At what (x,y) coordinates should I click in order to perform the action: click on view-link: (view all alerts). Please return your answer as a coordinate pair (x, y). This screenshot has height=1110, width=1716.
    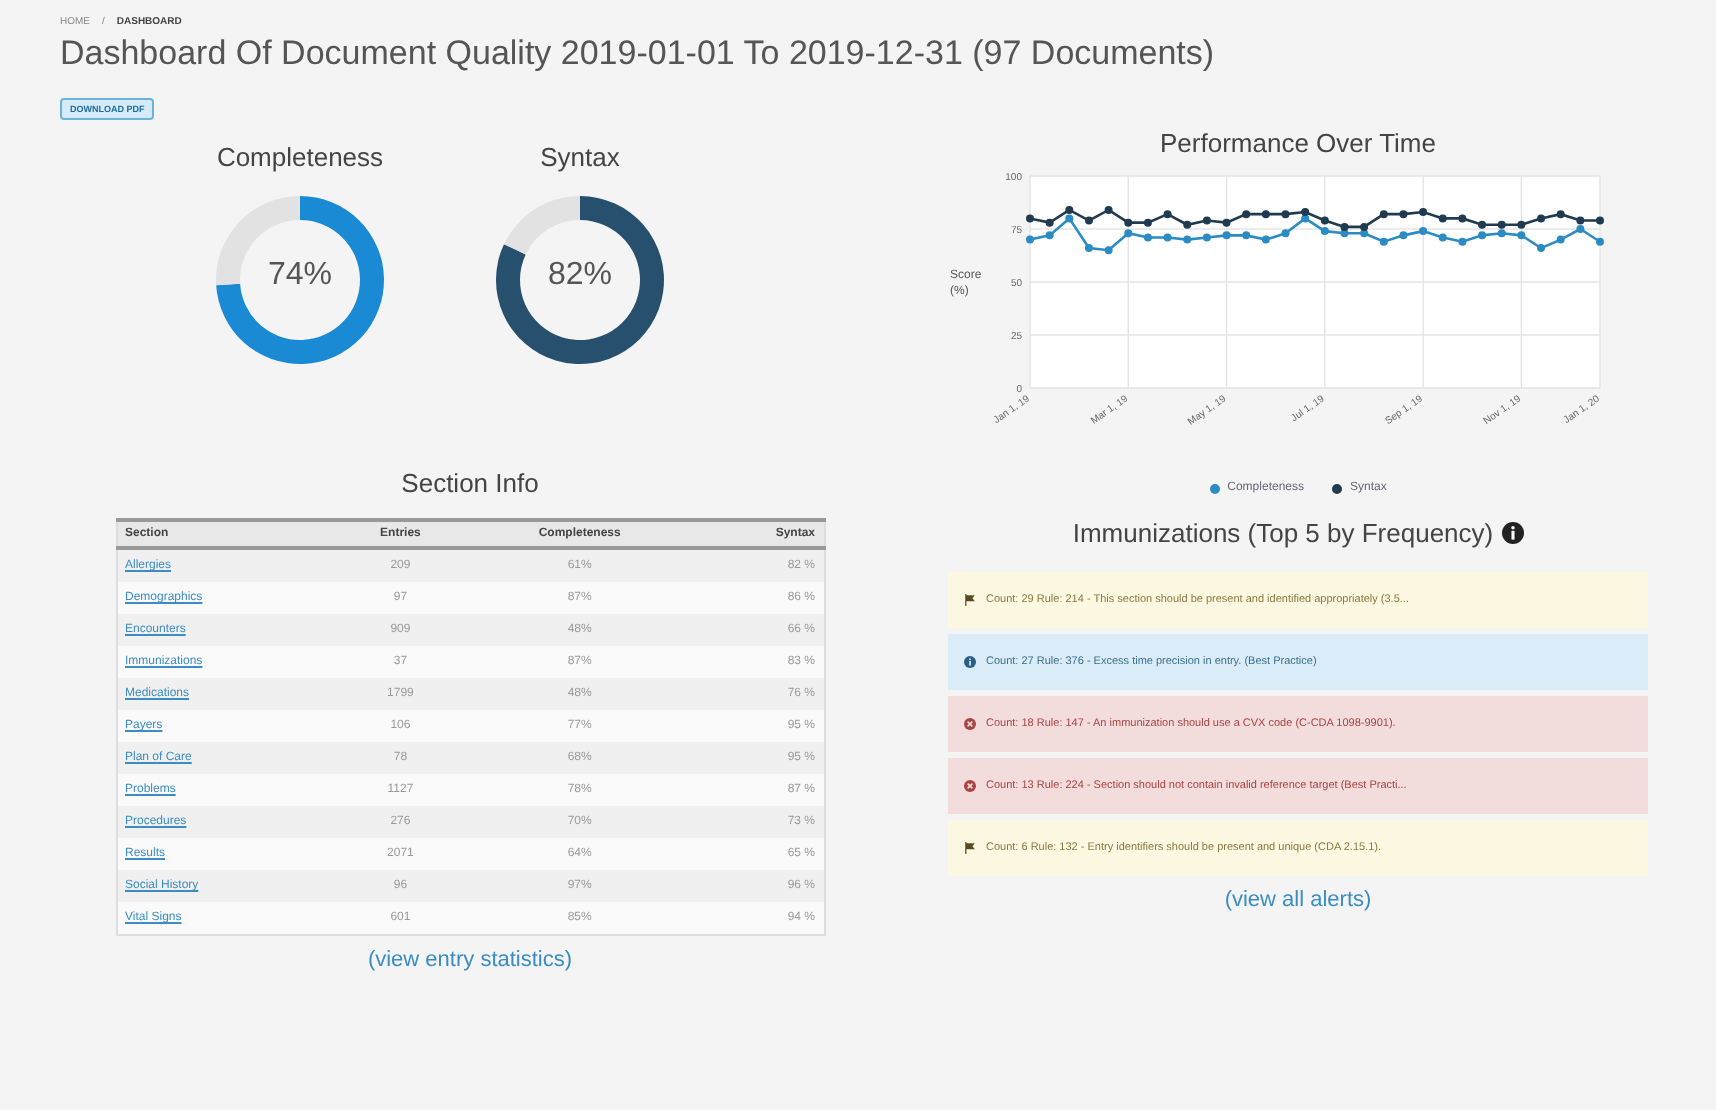
    Looking at the image, I should click on (1298, 900).